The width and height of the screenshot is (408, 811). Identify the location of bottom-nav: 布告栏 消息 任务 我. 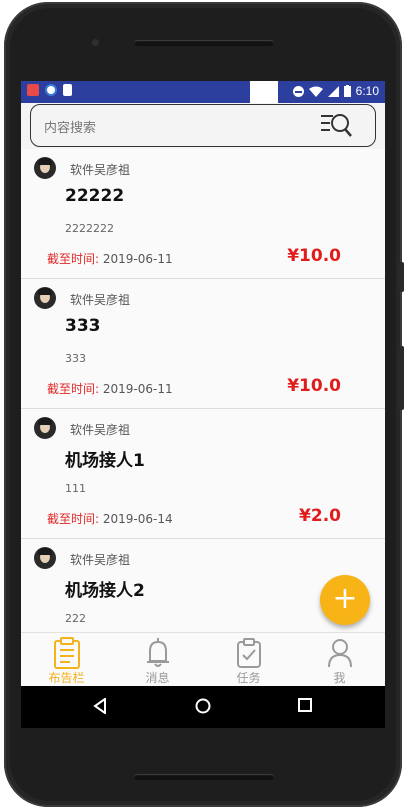
(203, 659).